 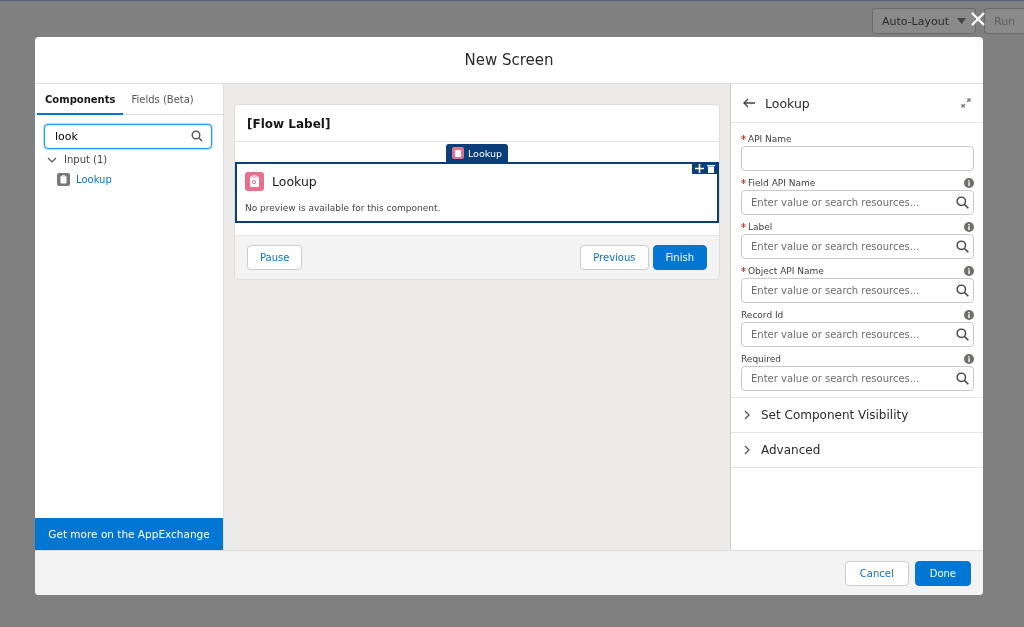 What do you see at coordinates (94, 179) in the screenshot?
I see `component-link: Lookup` at bounding box center [94, 179].